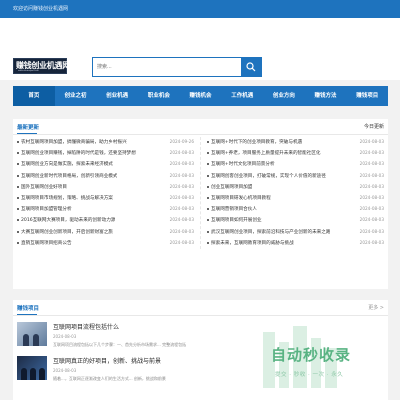  What do you see at coordinates (67, 164) in the screenshot?
I see `list-item-title: 互联网创业方向是做实施，探索未来经济模式` at bounding box center [67, 164].